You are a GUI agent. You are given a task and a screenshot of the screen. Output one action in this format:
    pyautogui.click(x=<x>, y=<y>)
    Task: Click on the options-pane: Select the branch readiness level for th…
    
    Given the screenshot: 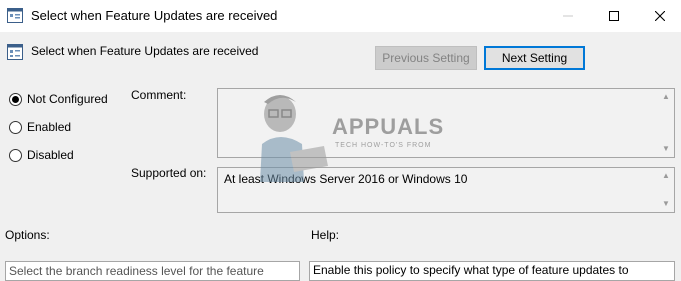 What is the action you would take?
    pyautogui.click(x=152, y=271)
    